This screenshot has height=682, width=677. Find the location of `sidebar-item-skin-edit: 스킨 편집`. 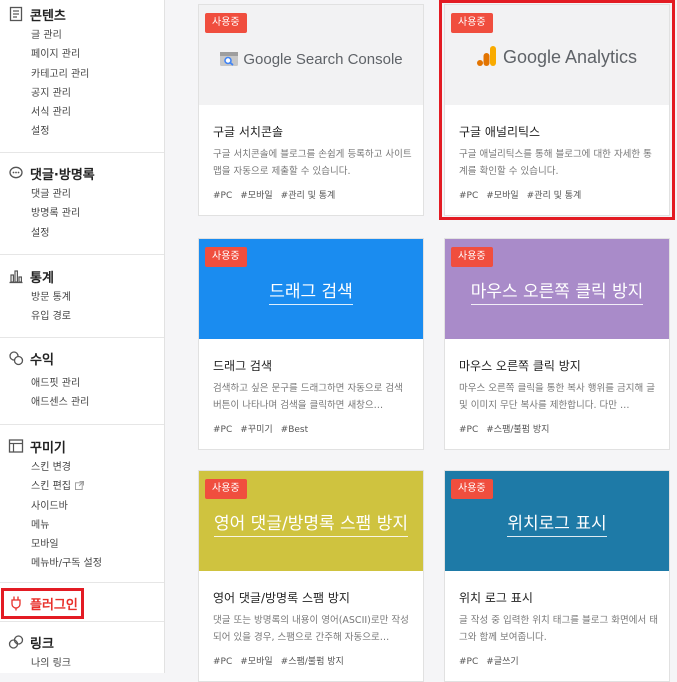

sidebar-item-skin-edit: 스킨 편집 is located at coordinates (97, 486).